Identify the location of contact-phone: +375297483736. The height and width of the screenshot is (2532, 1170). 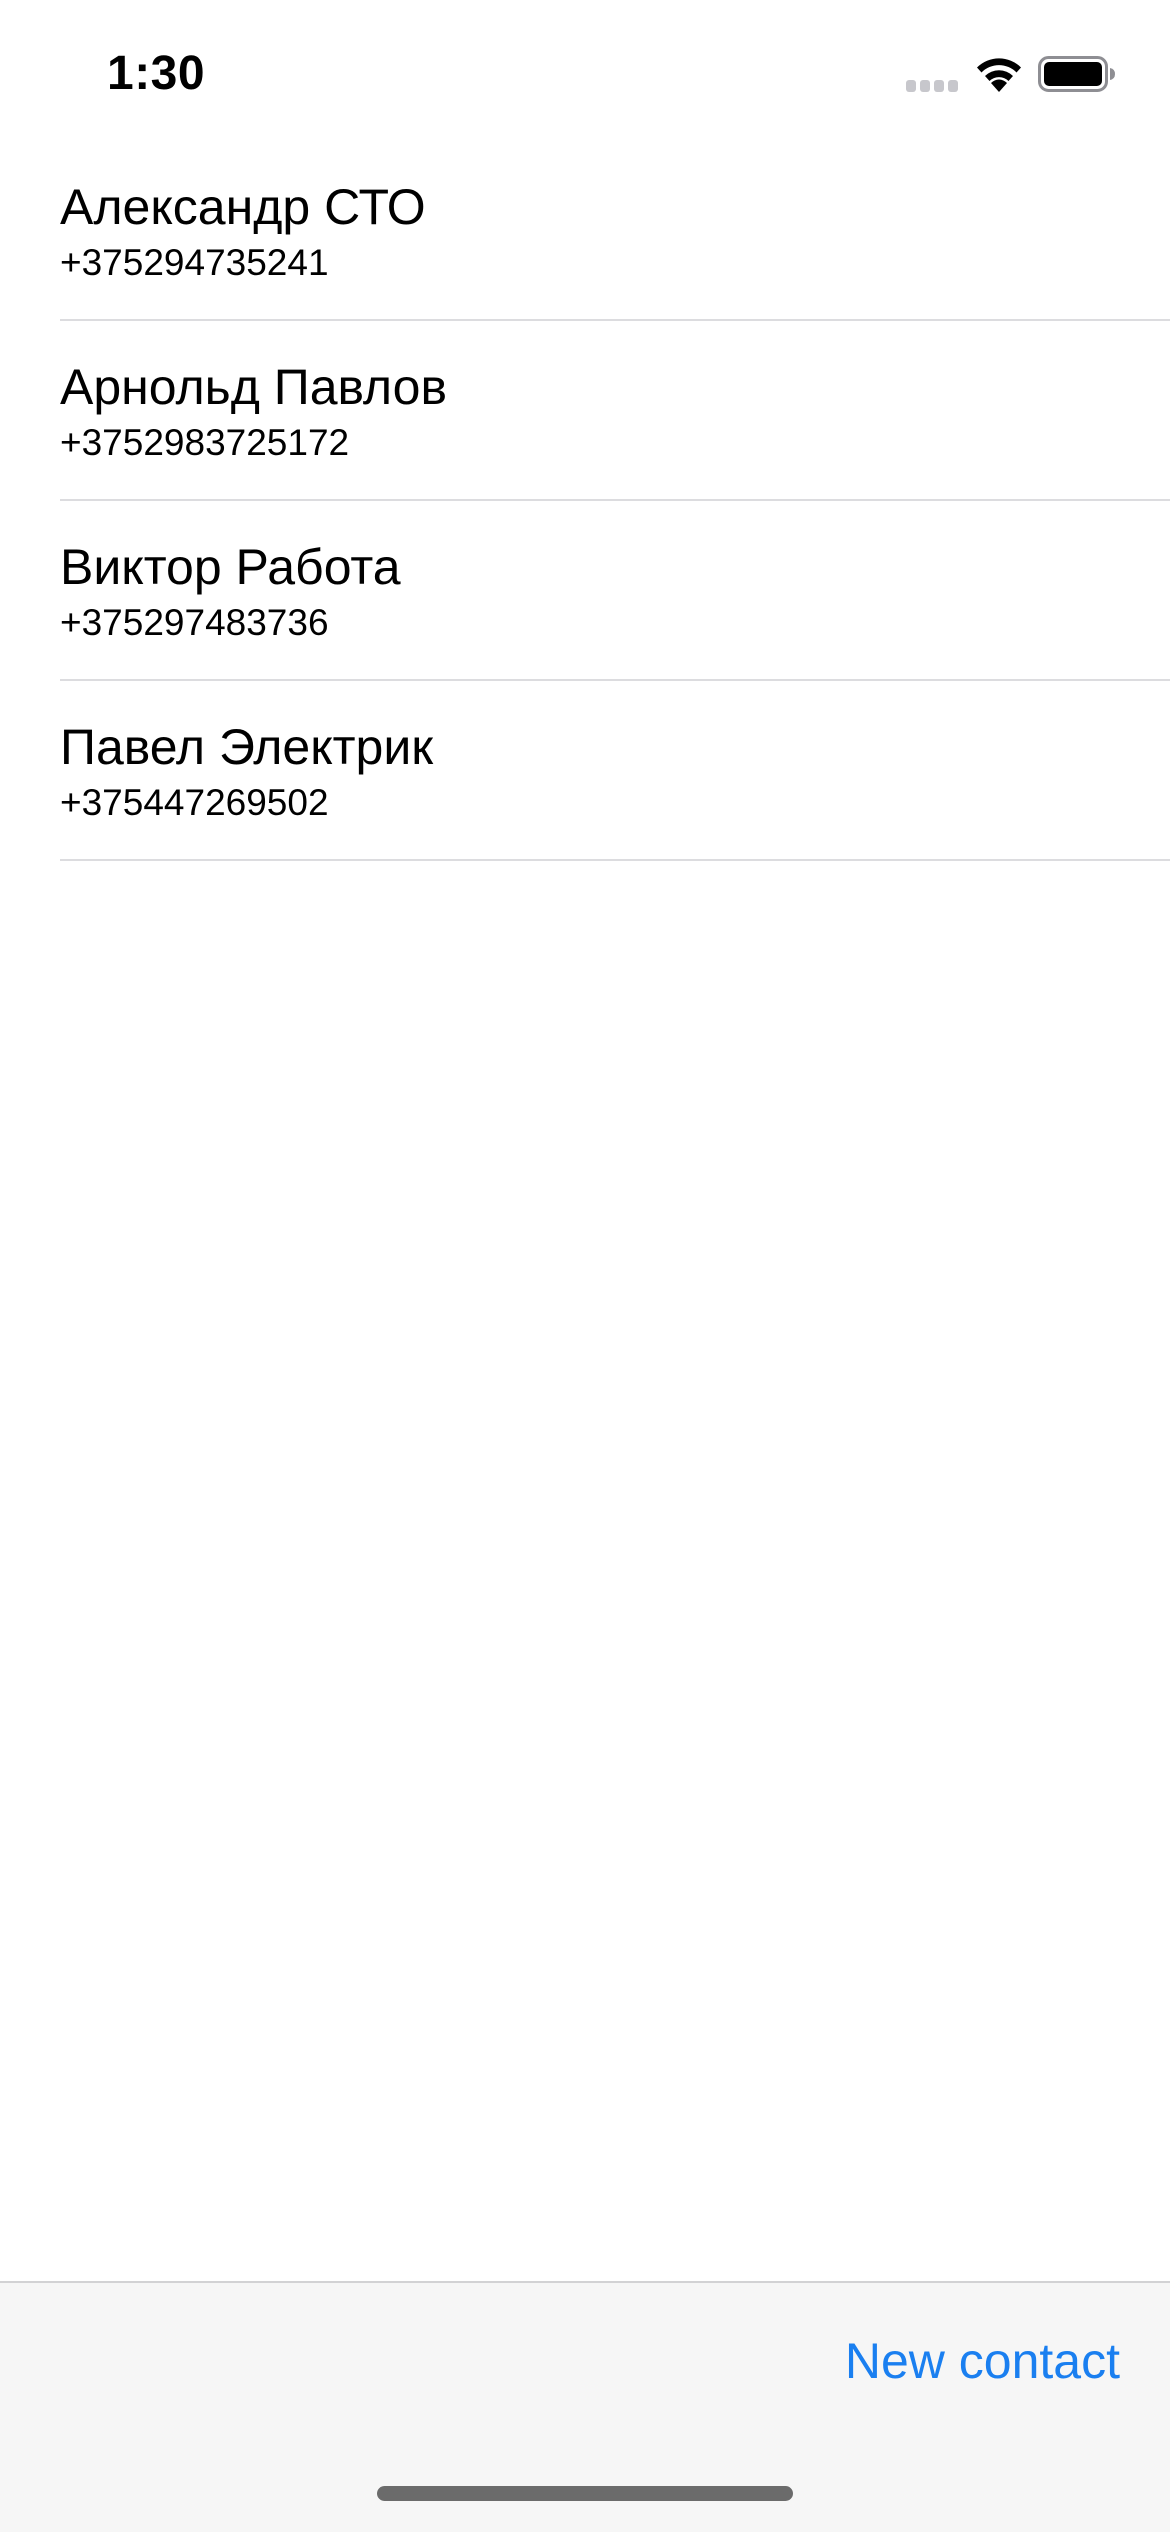
(194, 622).